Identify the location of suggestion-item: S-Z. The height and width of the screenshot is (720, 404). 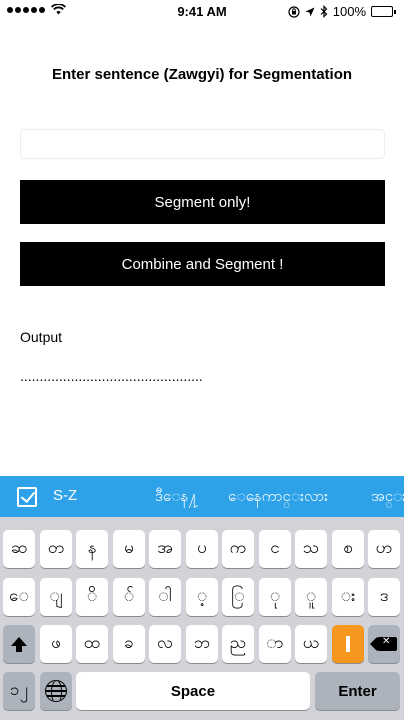
(65, 495).